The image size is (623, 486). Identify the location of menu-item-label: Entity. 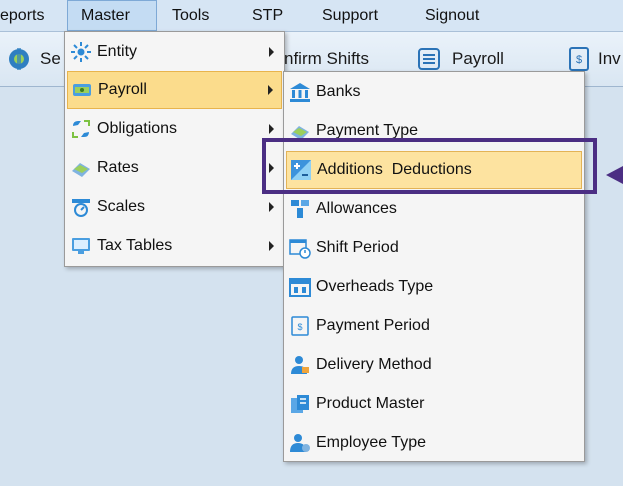
(117, 51).